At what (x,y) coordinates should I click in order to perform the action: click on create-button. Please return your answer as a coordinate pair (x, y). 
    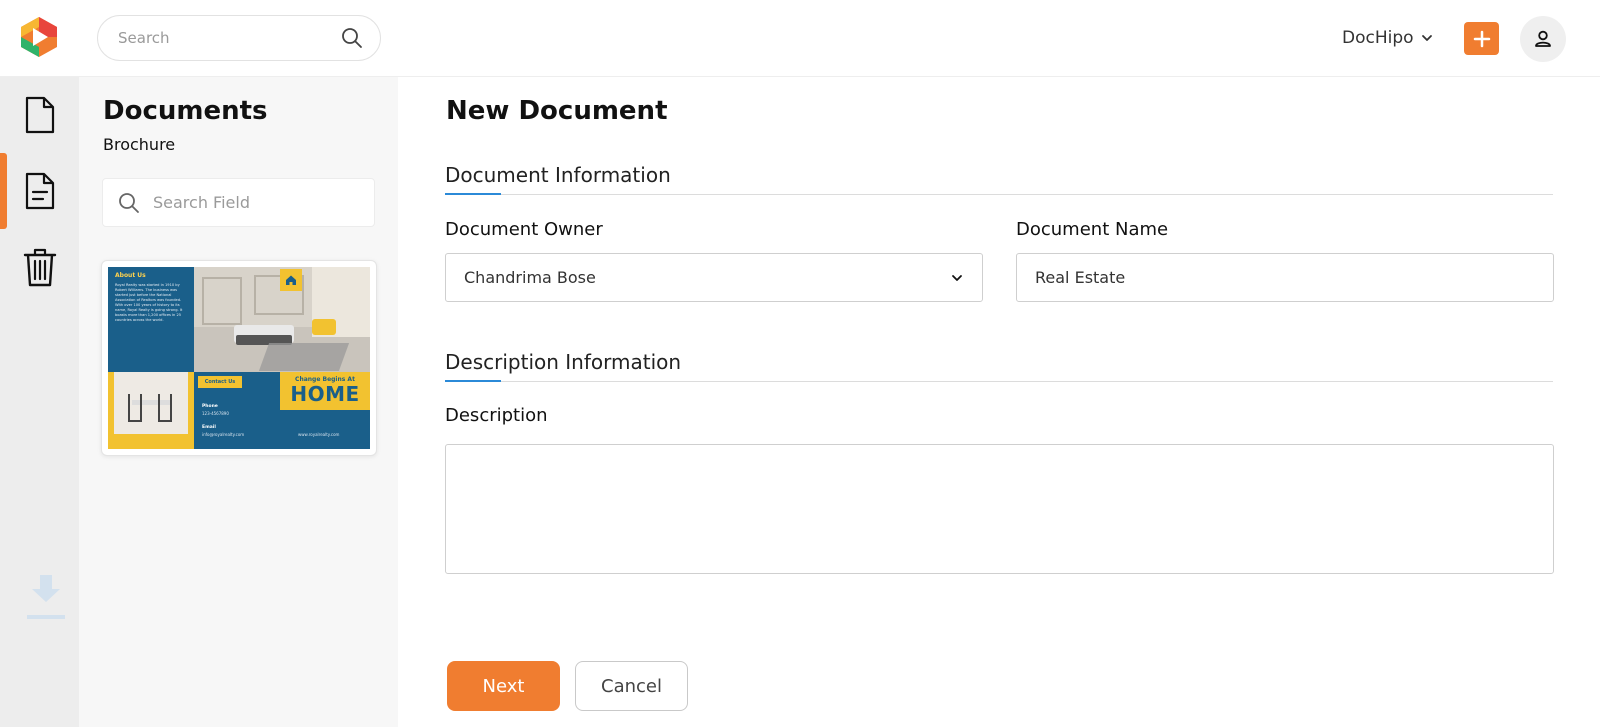
    Looking at the image, I should click on (1481, 38).